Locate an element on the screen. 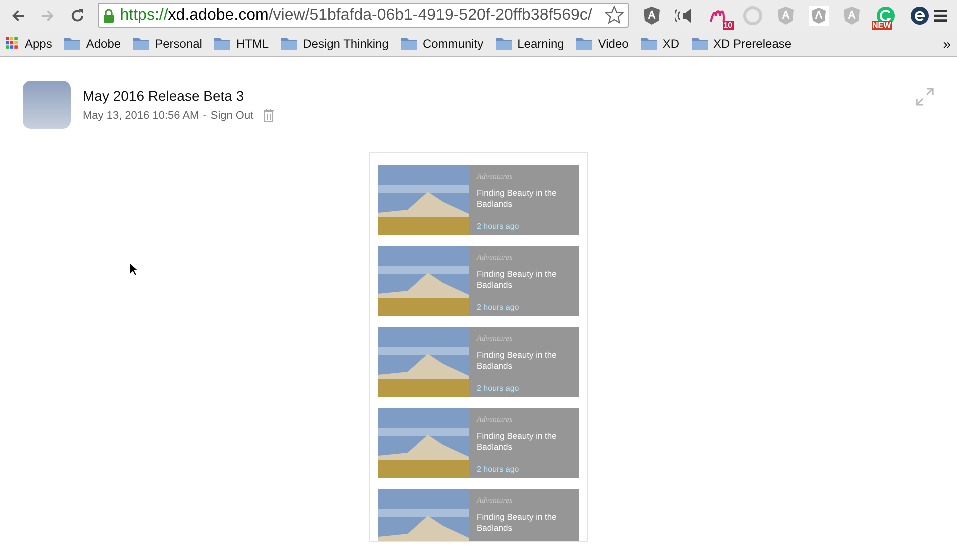  bookmark-item: Apps is located at coordinates (29, 43).